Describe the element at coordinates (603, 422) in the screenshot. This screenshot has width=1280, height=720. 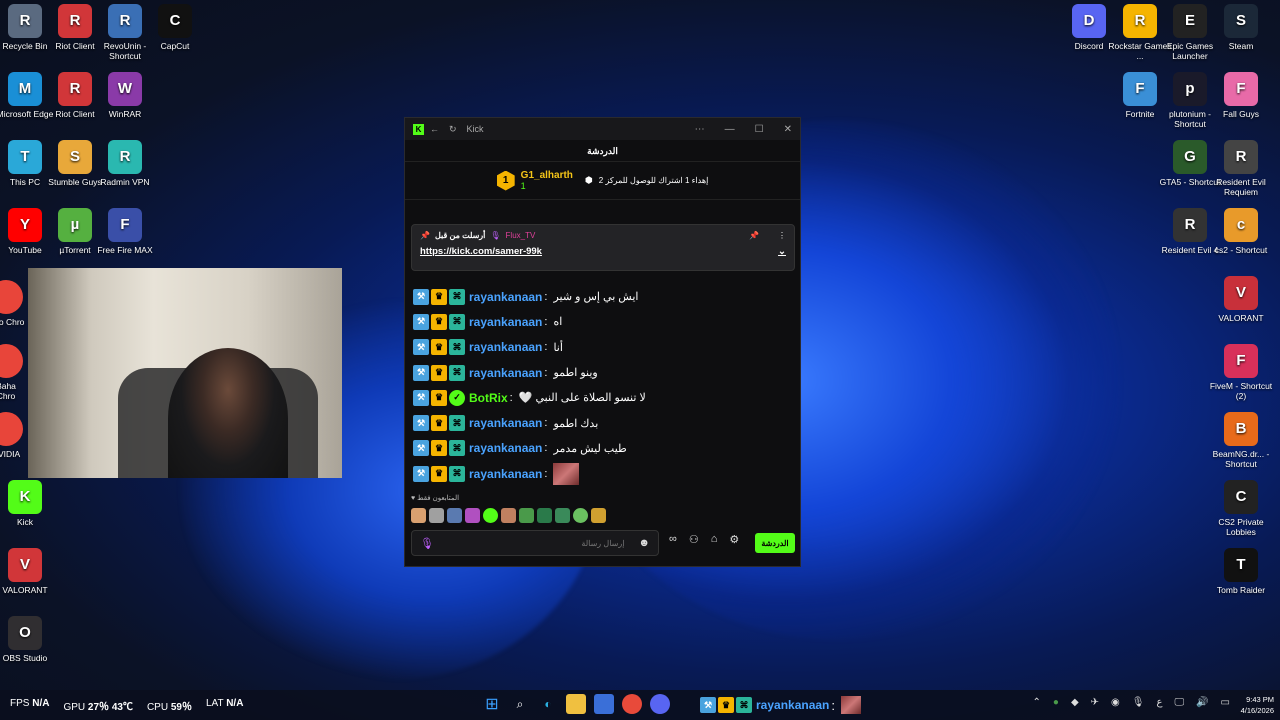
I see `chat-message: ⚒ ♛ ⌘ rayankanaan: بدك اطمو` at that location.